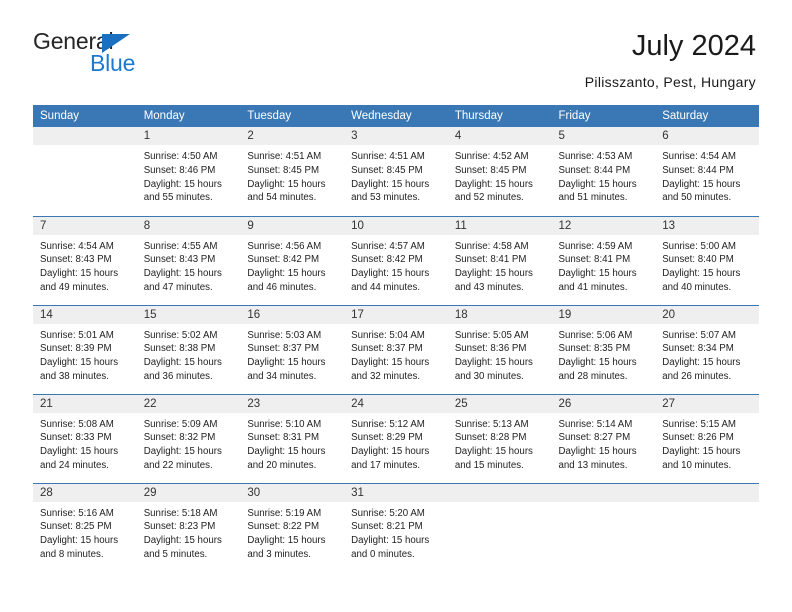  I want to click on day-sunset-text: Sunset: 8:44 PM, so click(594, 170).